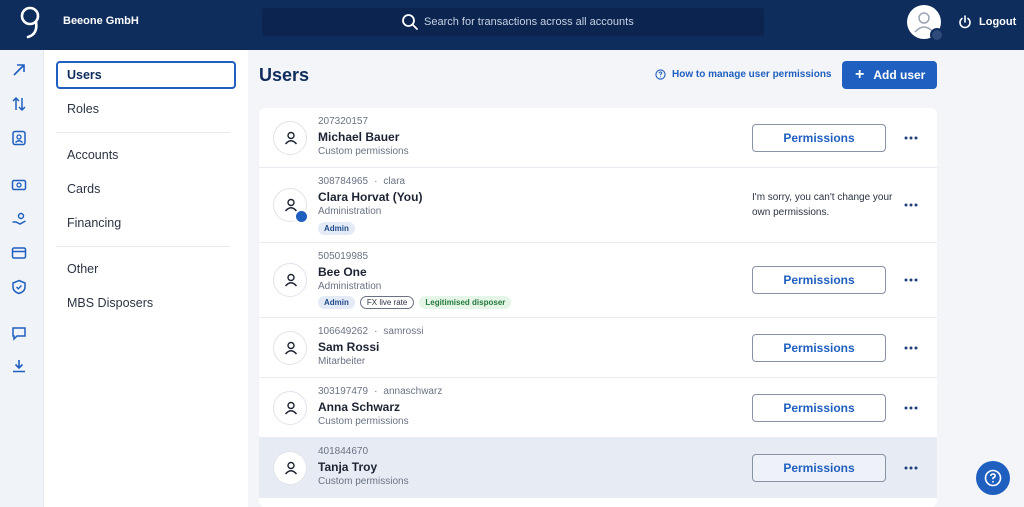 The height and width of the screenshot is (507, 1024). Describe the element at coordinates (19, 138) in the screenshot. I see `contact-card-icon` at that location.